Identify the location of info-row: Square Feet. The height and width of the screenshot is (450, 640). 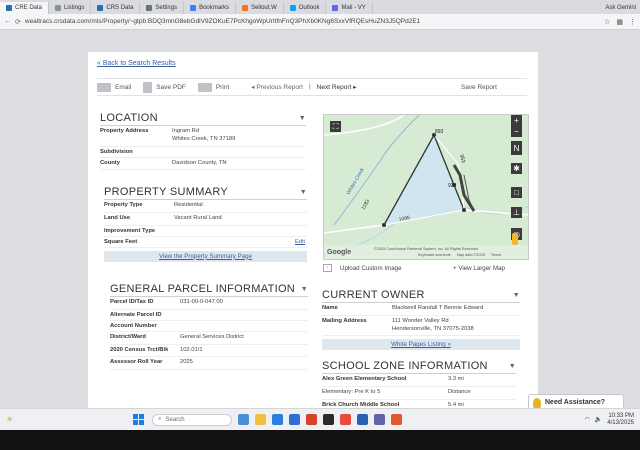
(205, 242).